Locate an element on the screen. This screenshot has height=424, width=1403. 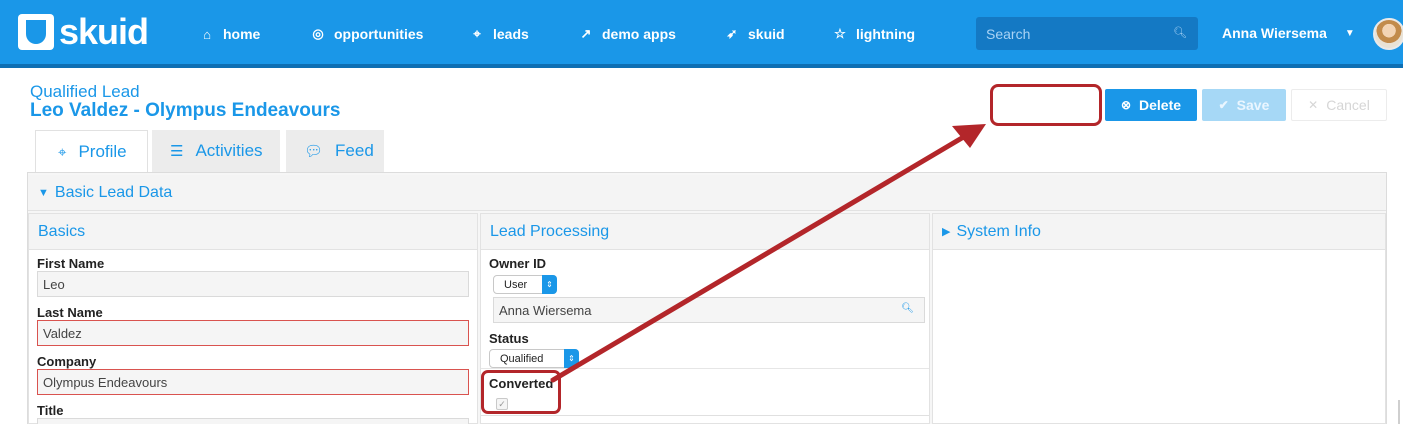
nav-item-skuid: ➶ skuid is located at coordinates (755, 34).